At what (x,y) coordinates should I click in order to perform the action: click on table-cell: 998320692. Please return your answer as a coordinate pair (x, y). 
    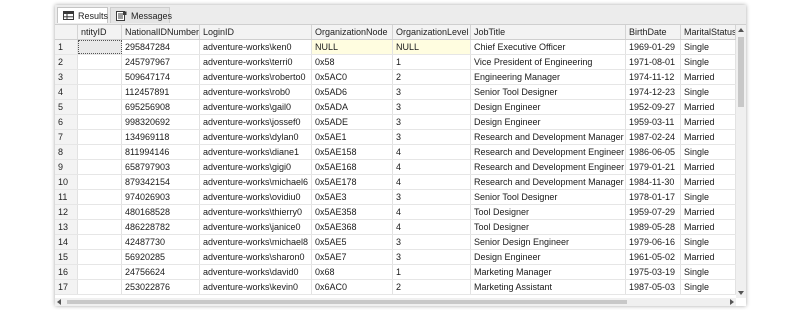
    Looking at the image, I should click on (161, 122).